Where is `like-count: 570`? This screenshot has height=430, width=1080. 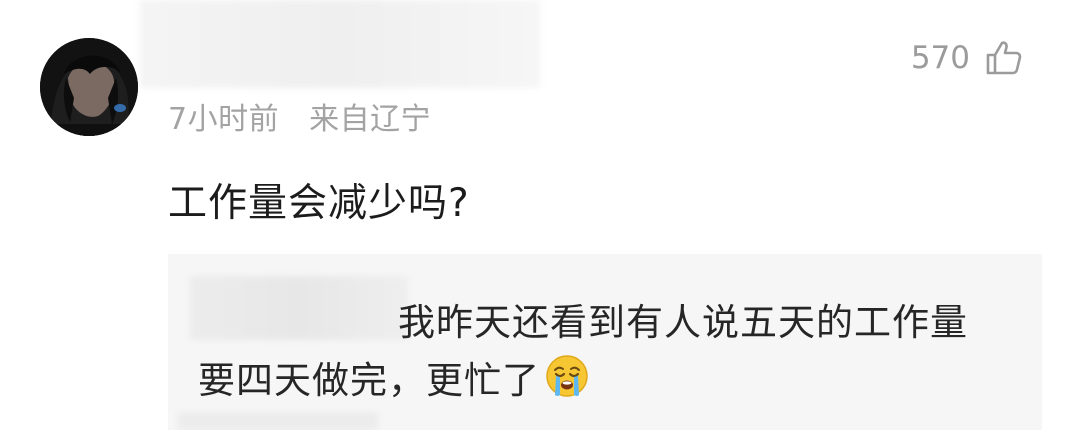 like-count: 570 is located at coordinates (940, 58).